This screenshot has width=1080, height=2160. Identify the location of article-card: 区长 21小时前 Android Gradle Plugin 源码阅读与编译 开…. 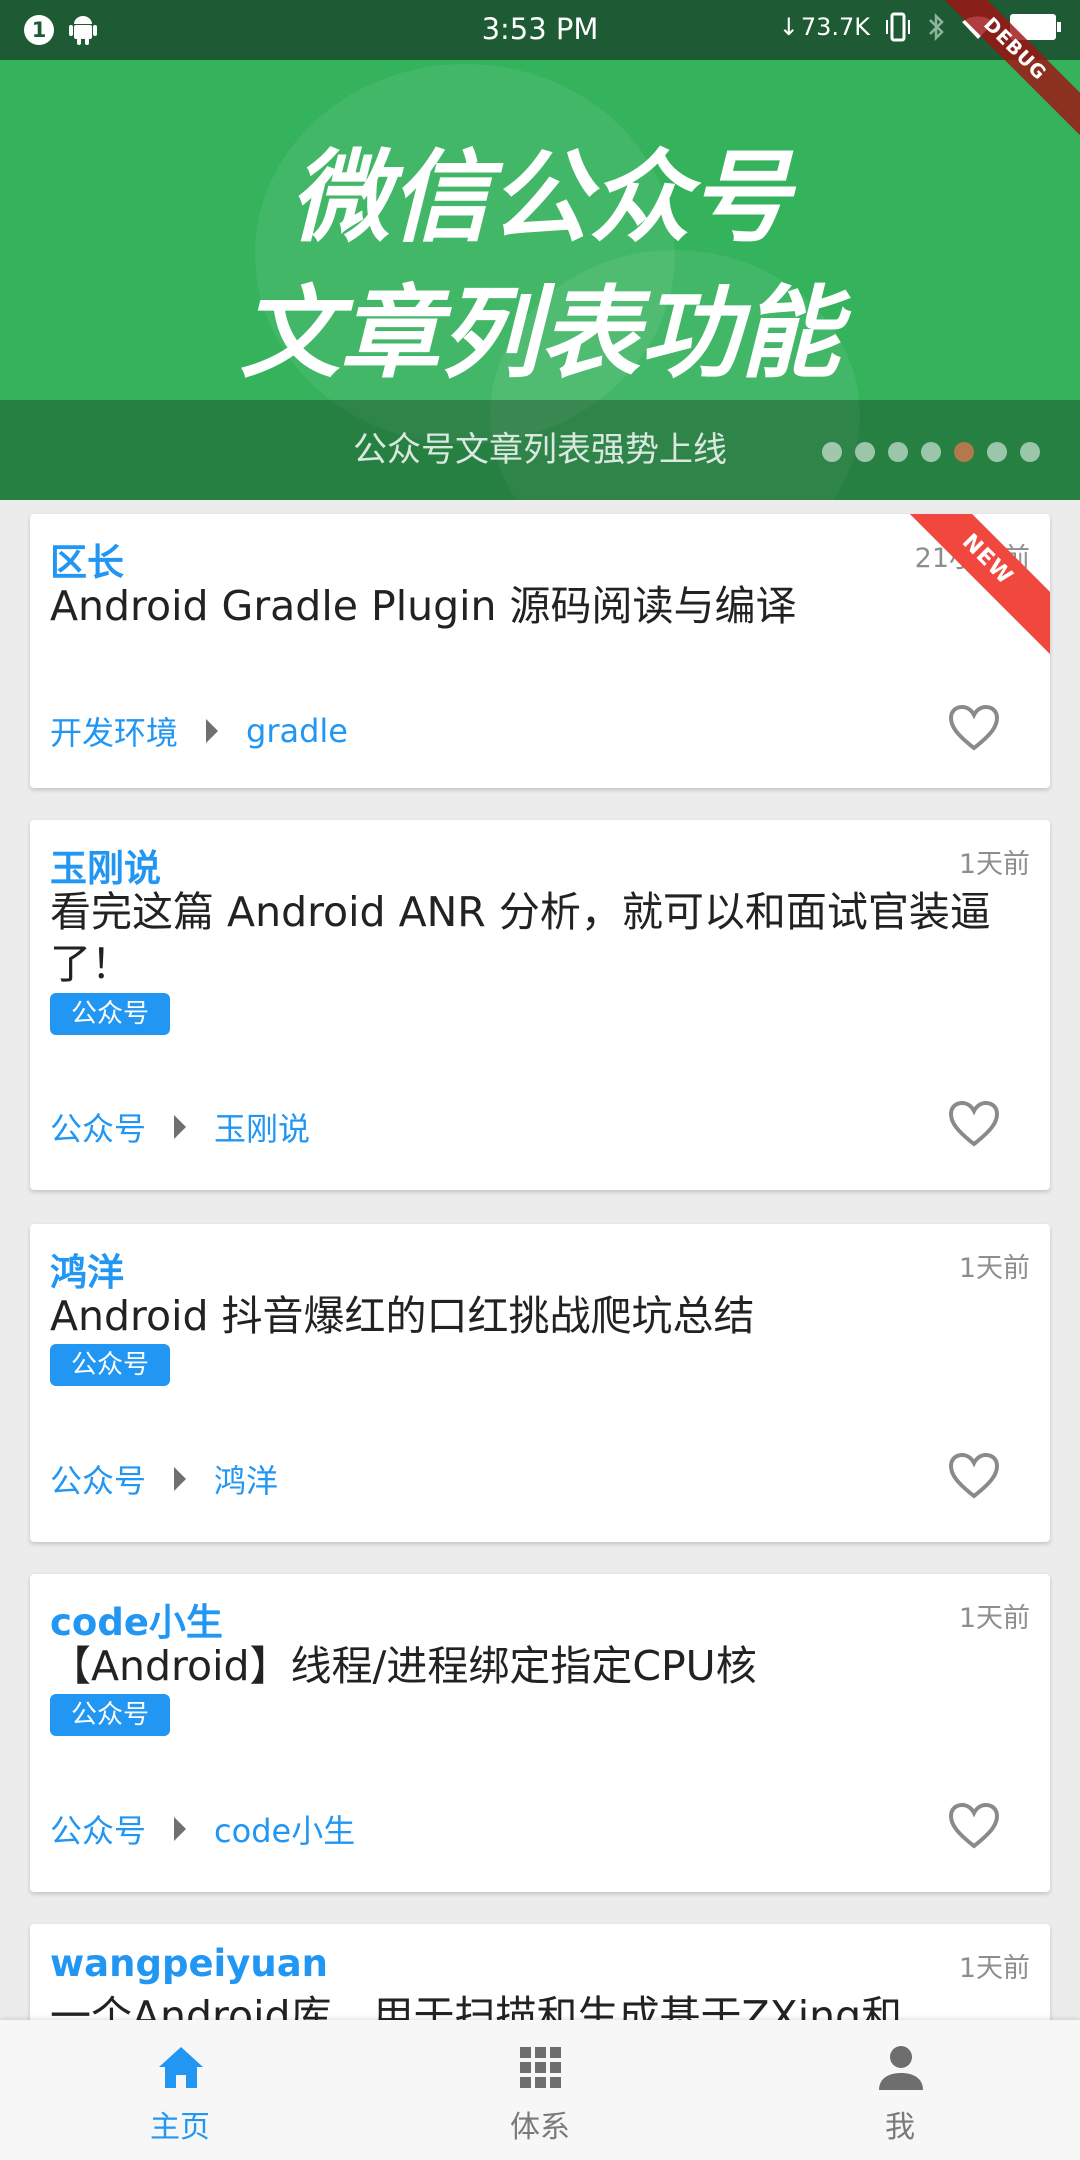
(540, 651).